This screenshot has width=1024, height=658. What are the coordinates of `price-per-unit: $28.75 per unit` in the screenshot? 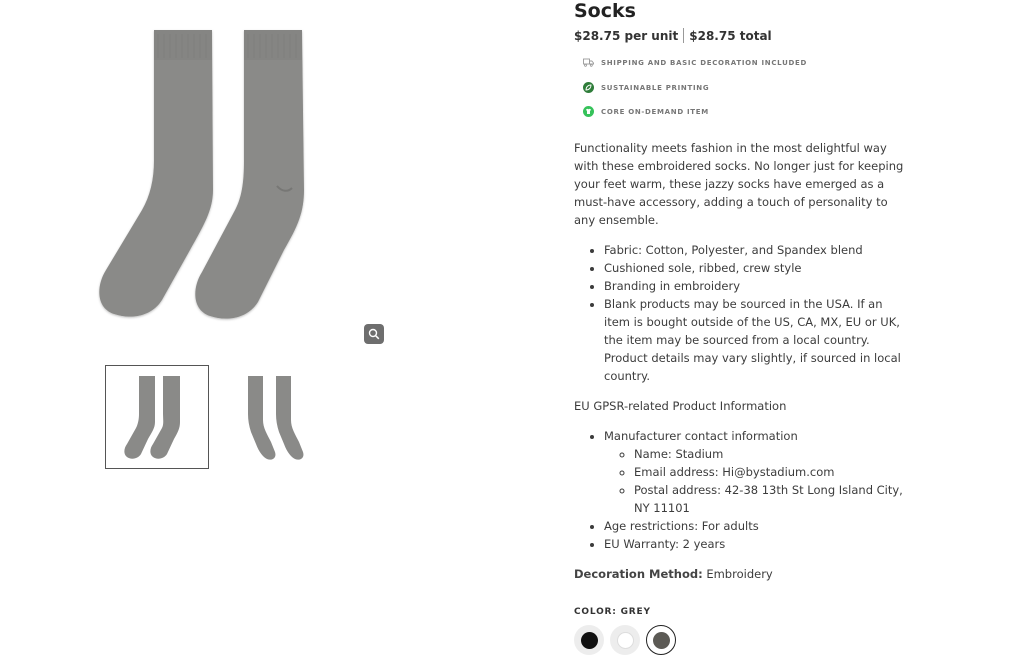 It's located at (626, 35).